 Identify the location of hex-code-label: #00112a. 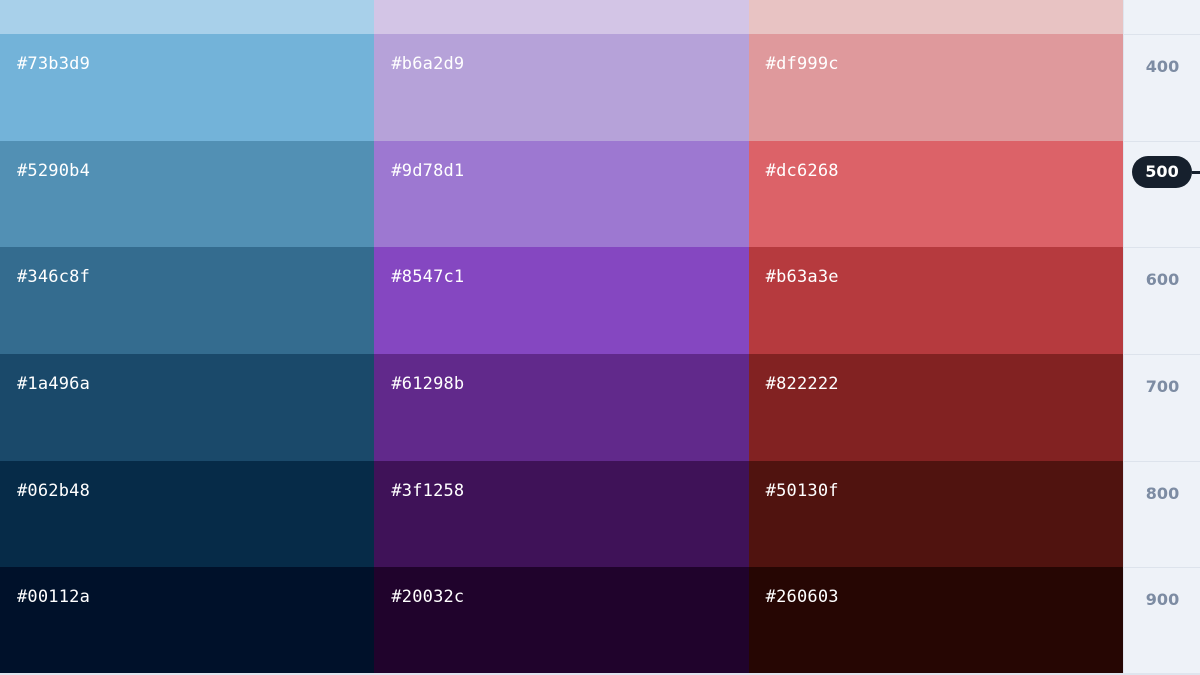
(54, 597).